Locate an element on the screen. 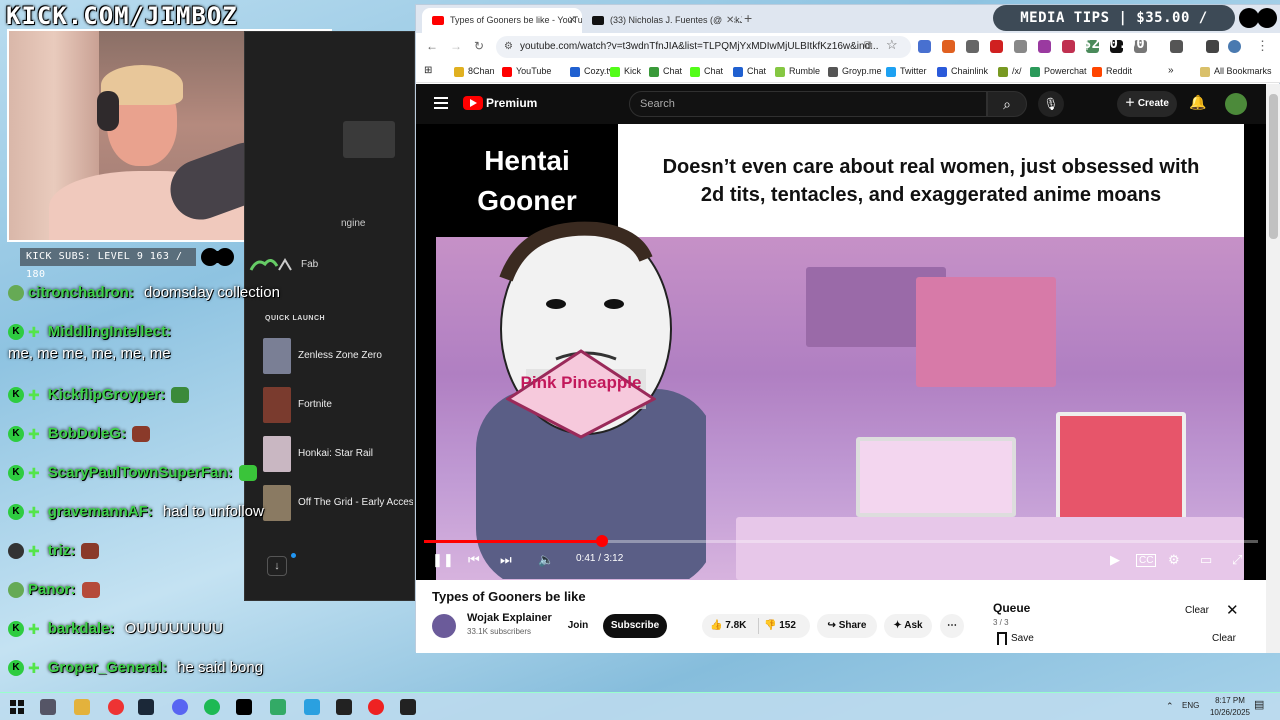 The height and width of the screenshot is (720, 1280). progress-bar is located at coordinates (841, 541).